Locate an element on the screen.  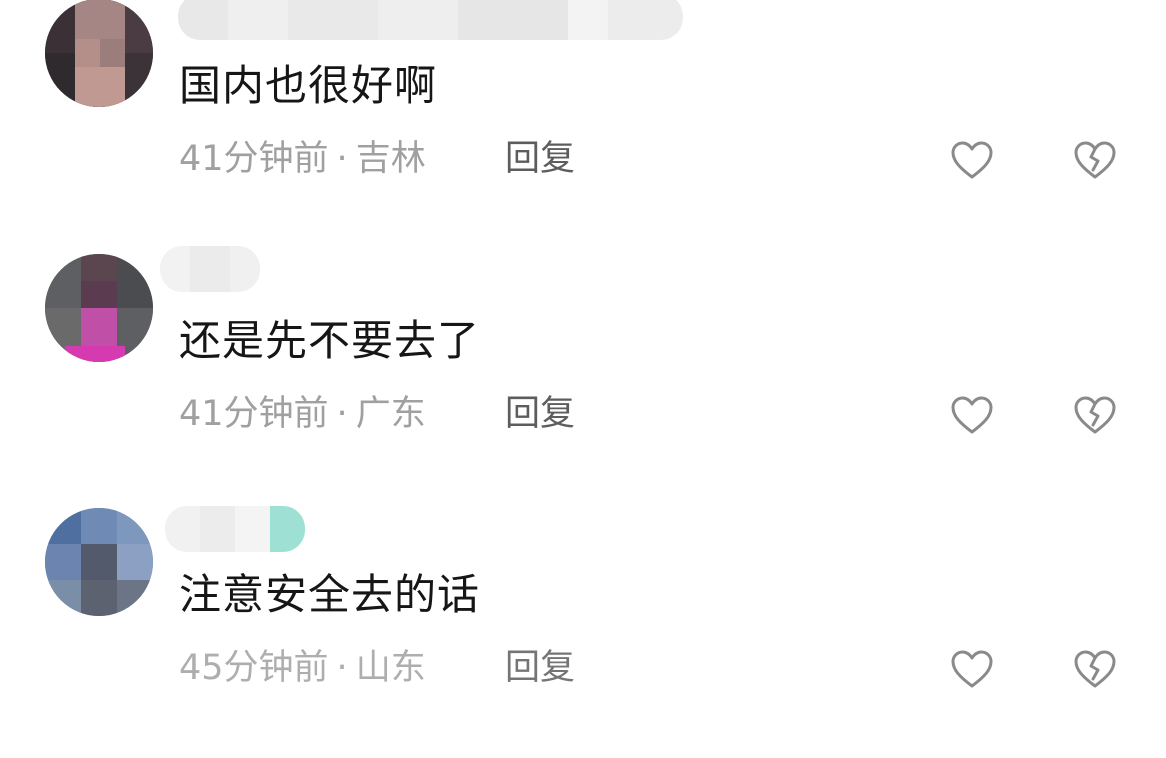
comment-text: 国内也很好啊 is located at coordinates (308, 85).